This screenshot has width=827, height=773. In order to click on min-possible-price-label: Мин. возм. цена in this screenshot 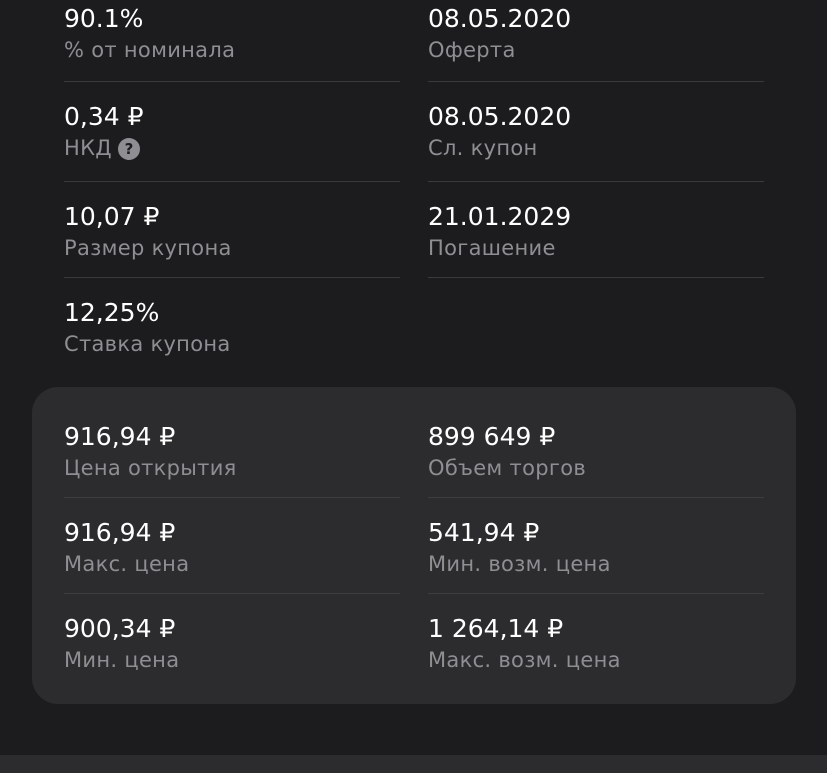, I will do `click(519, 564)`.